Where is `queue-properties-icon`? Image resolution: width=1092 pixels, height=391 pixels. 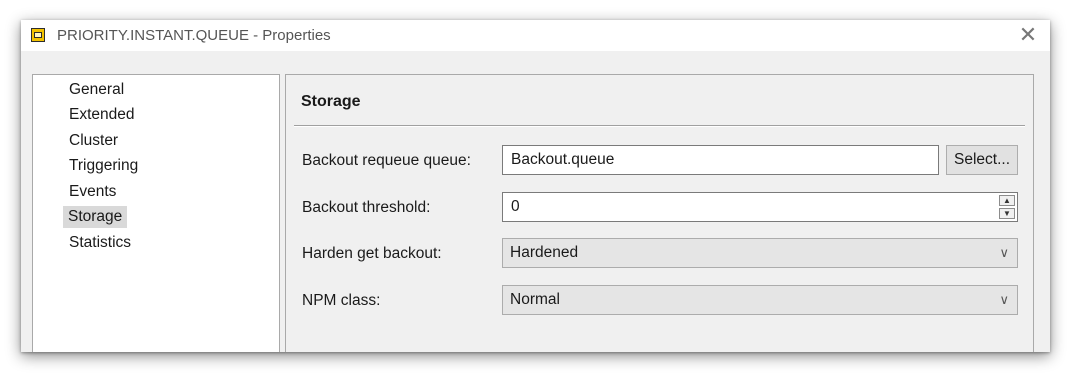
queue-properties-icon is located at coordinates (38, 35).